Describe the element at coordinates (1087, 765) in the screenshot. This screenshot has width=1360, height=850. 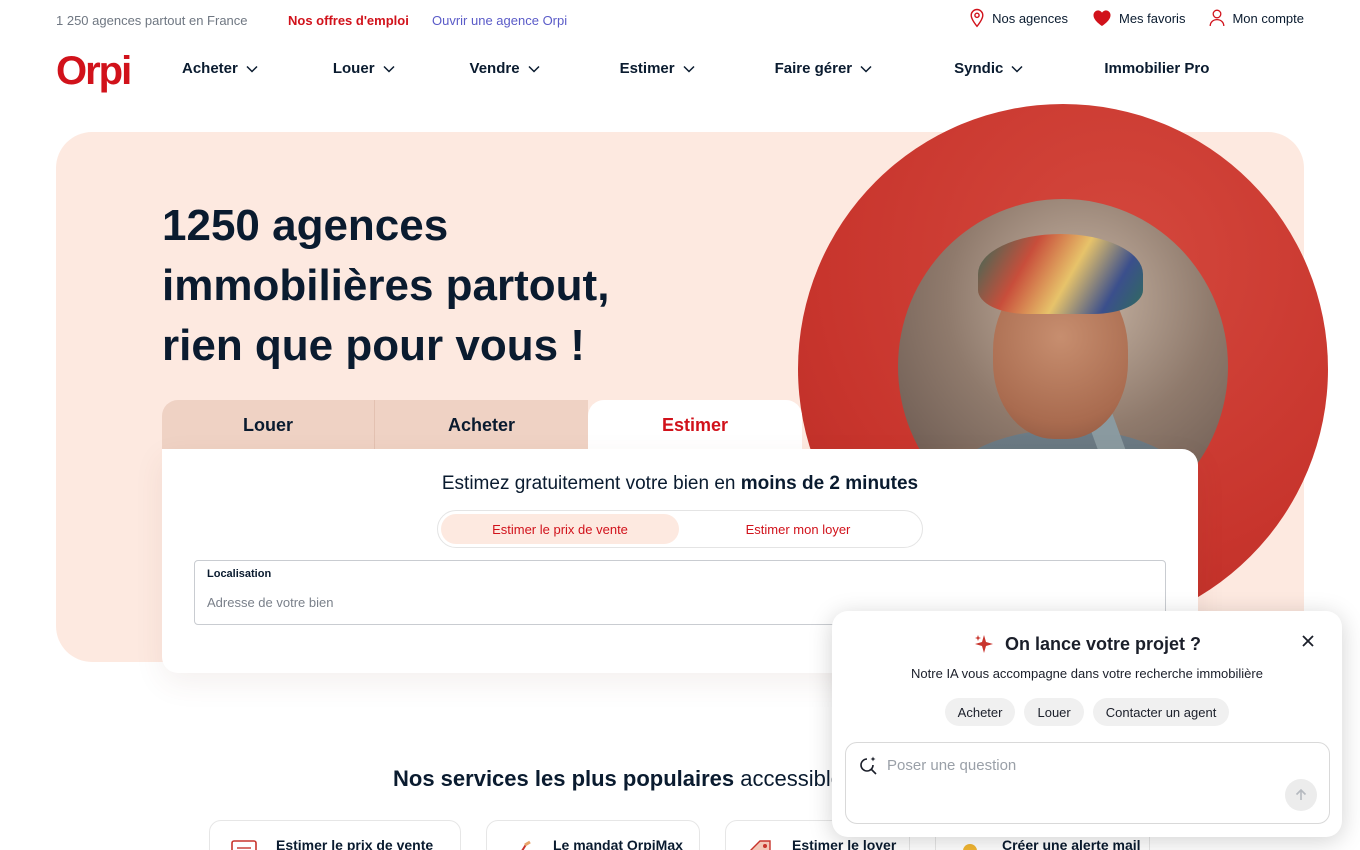
I see `chat-question-input` at that location.